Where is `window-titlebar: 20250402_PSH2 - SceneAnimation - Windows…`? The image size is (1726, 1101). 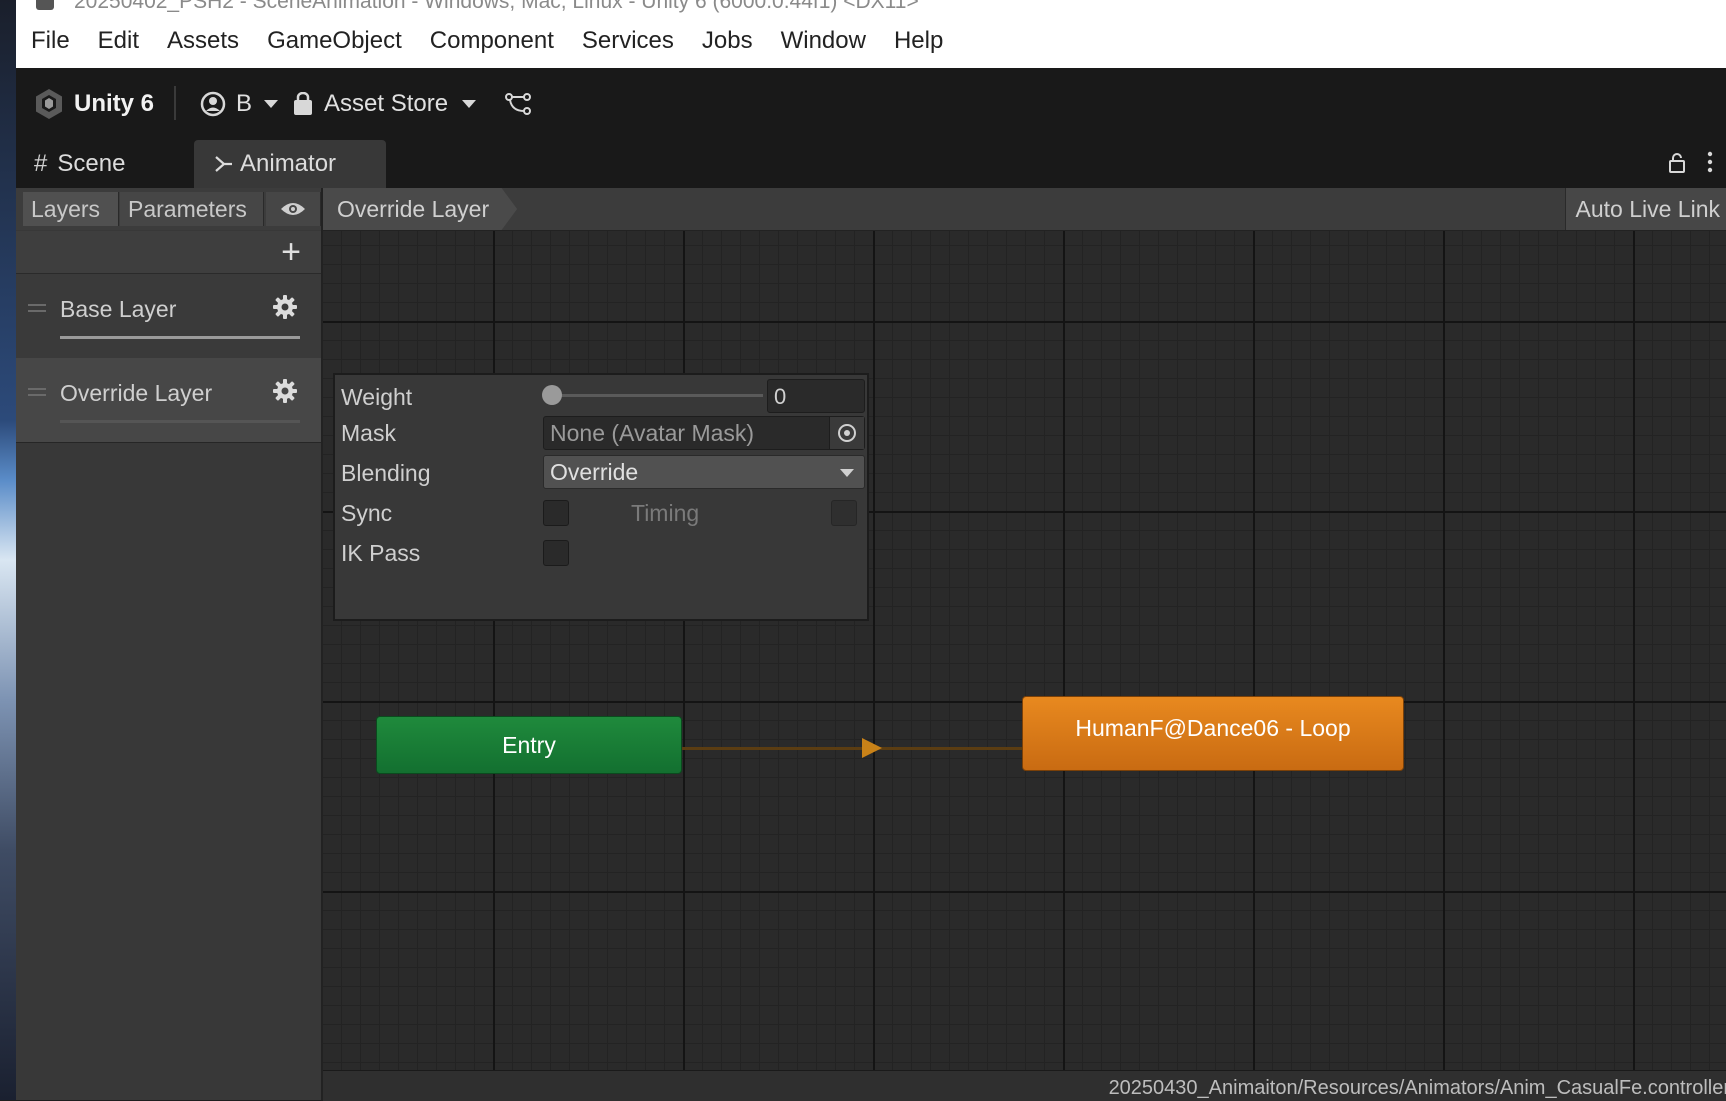
window-titlebar: 20250402_PSH2 - SceneAnimation - Windows… is located at coordinates (871, 7).